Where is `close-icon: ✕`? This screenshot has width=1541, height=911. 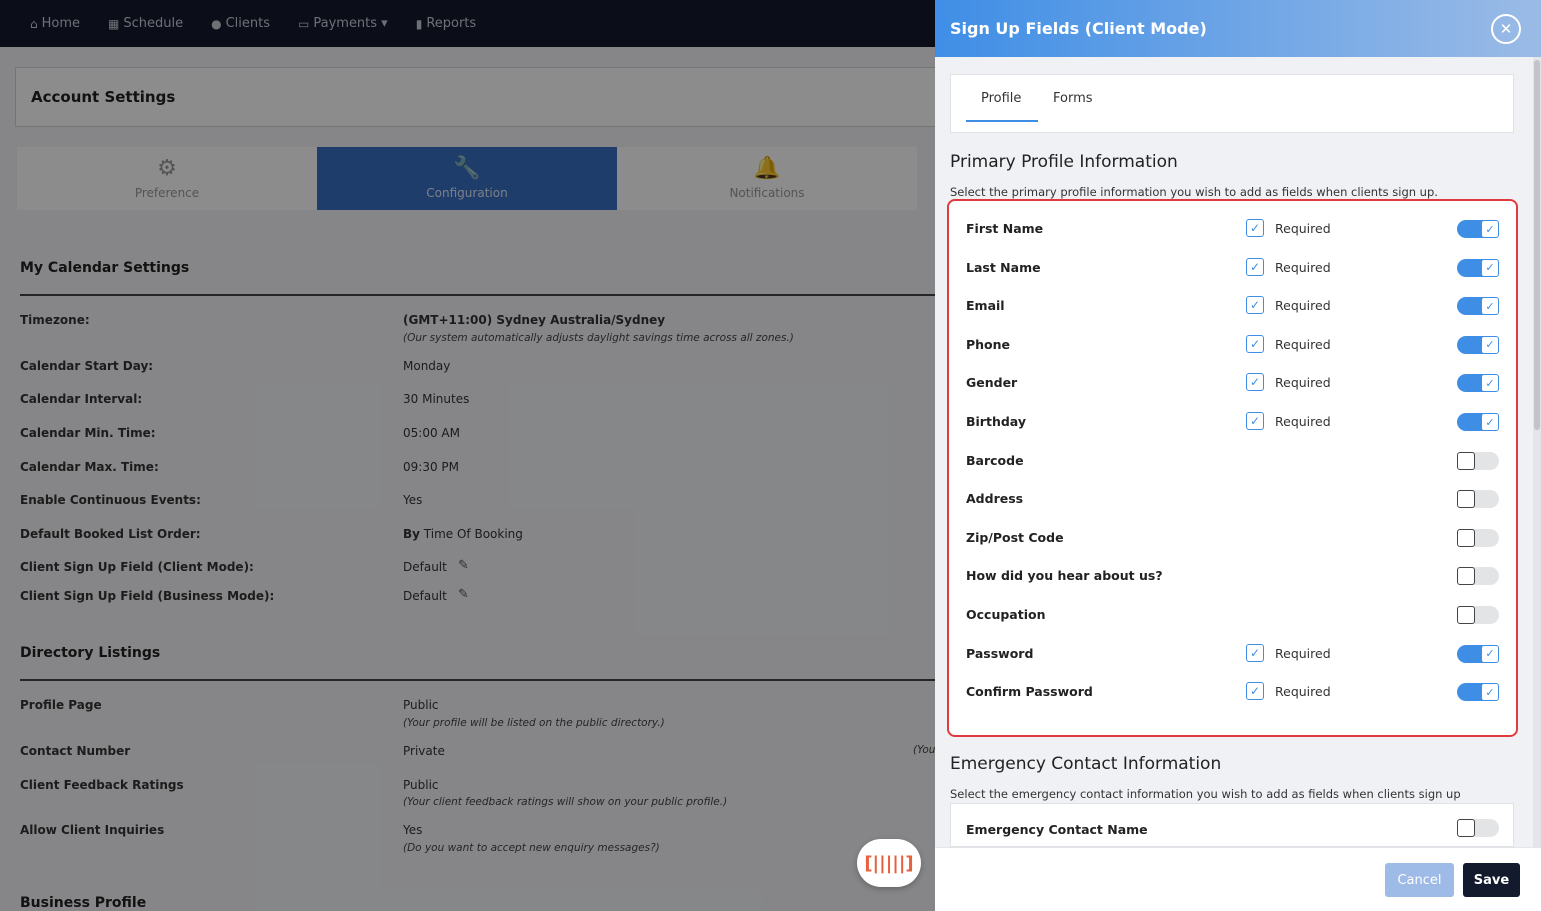
close-icon: ✕ is located at coordinates (1506, 29).